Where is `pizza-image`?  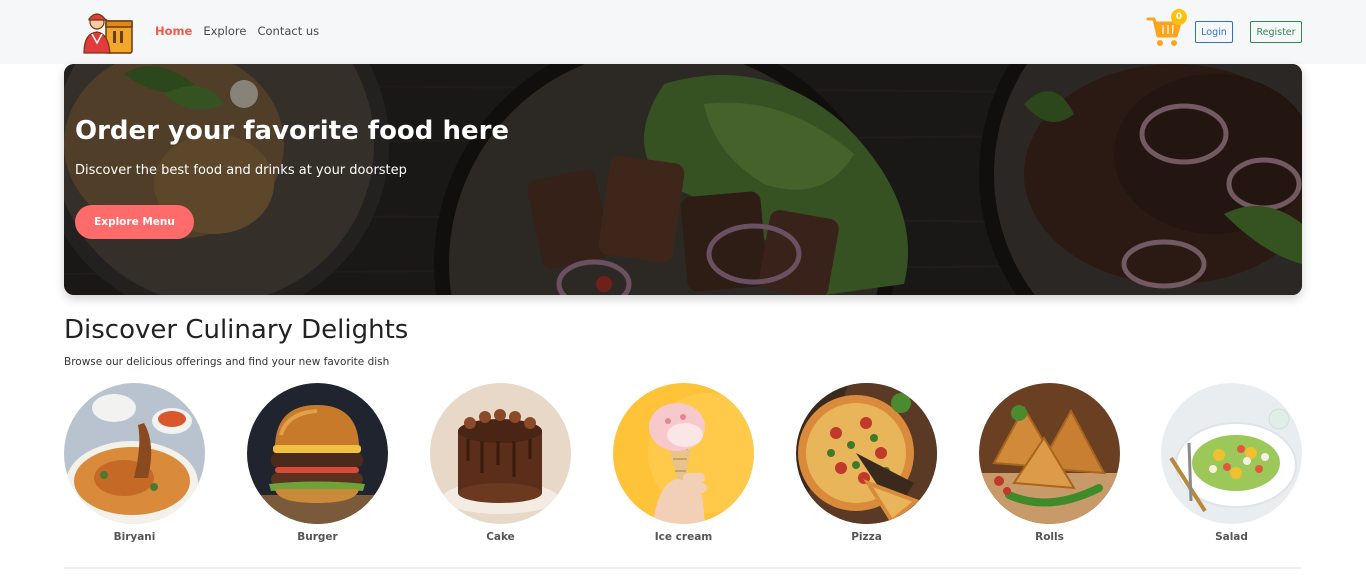 pizza-image is located at coordinates (866, 453).